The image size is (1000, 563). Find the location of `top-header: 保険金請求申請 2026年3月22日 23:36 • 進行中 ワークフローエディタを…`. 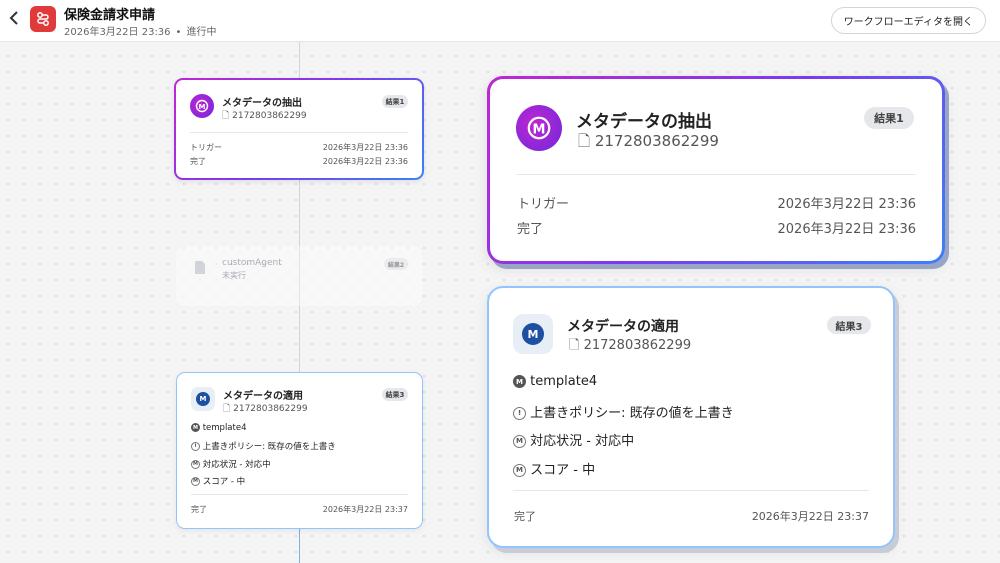

top-header: 保険金請求申請 2026年3月22日 23:36 • 進行中 ワークフローエディタを… is located at coordinates (500, 21).